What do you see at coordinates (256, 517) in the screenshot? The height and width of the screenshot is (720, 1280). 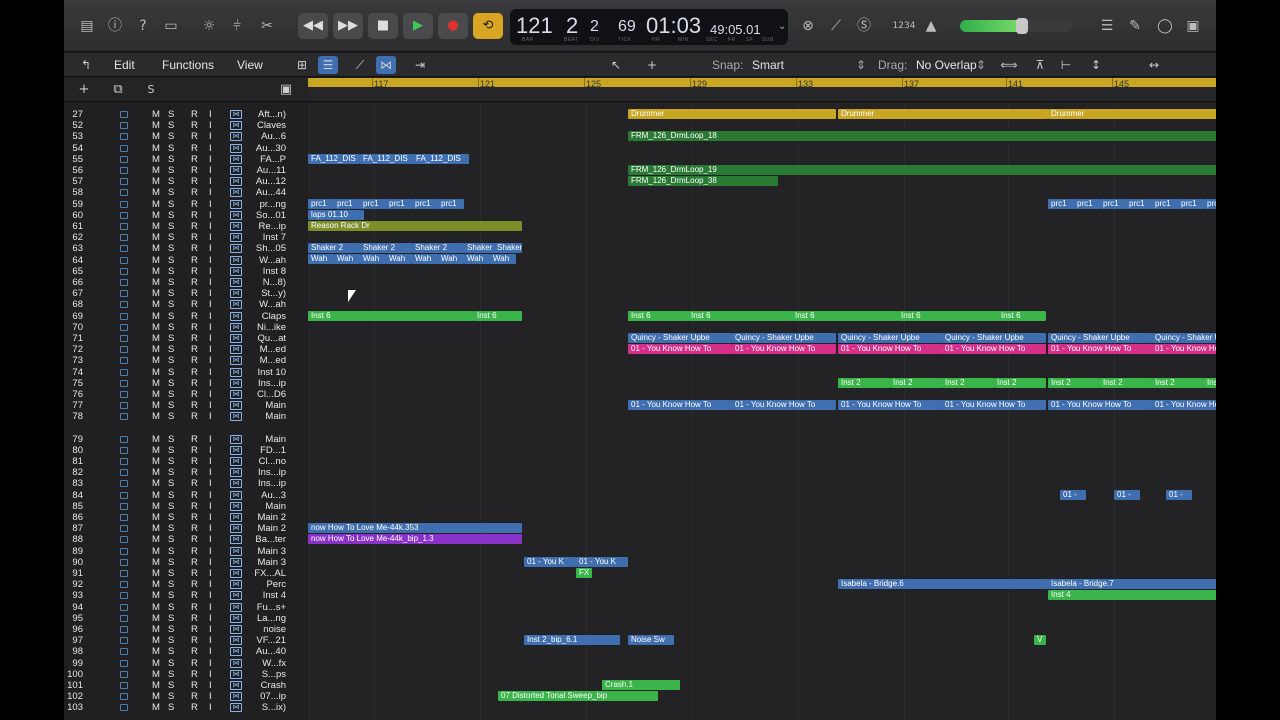 I see `track-name: Main 2` at bounding box center [256, 517].